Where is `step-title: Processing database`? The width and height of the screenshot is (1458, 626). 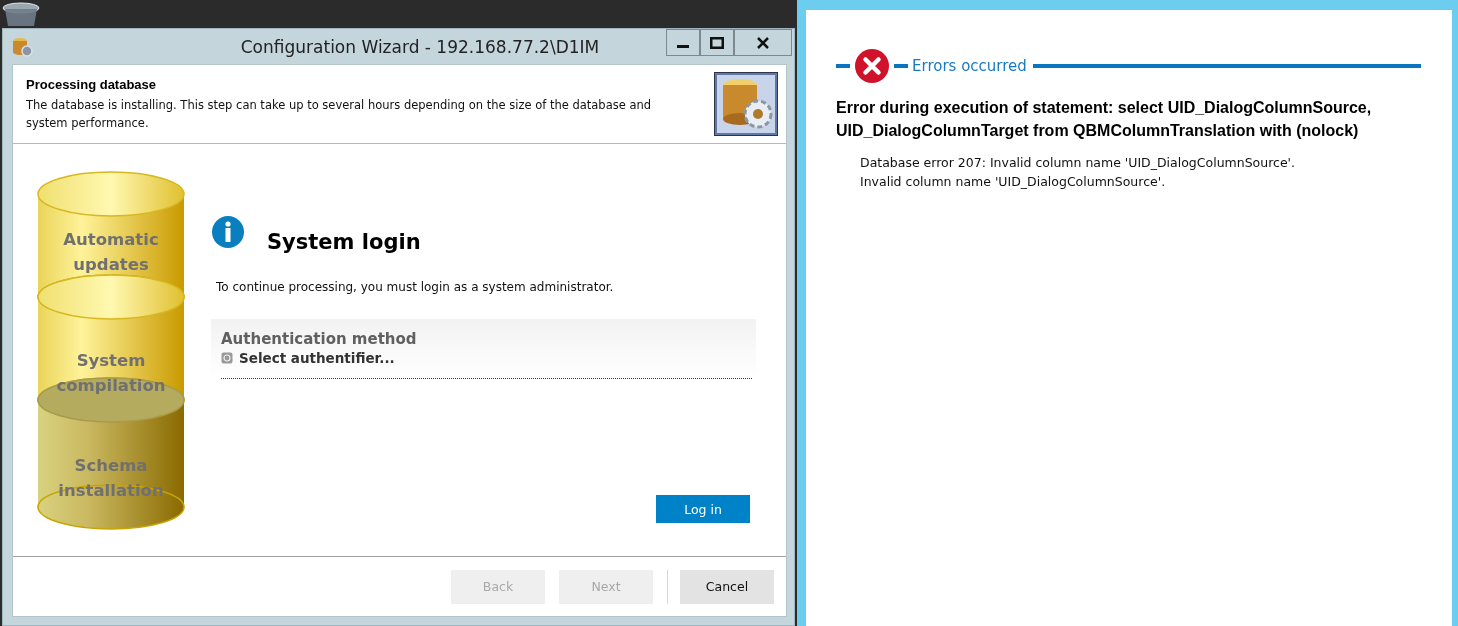 step-title: Processing database is located at coordinates (92, 84).